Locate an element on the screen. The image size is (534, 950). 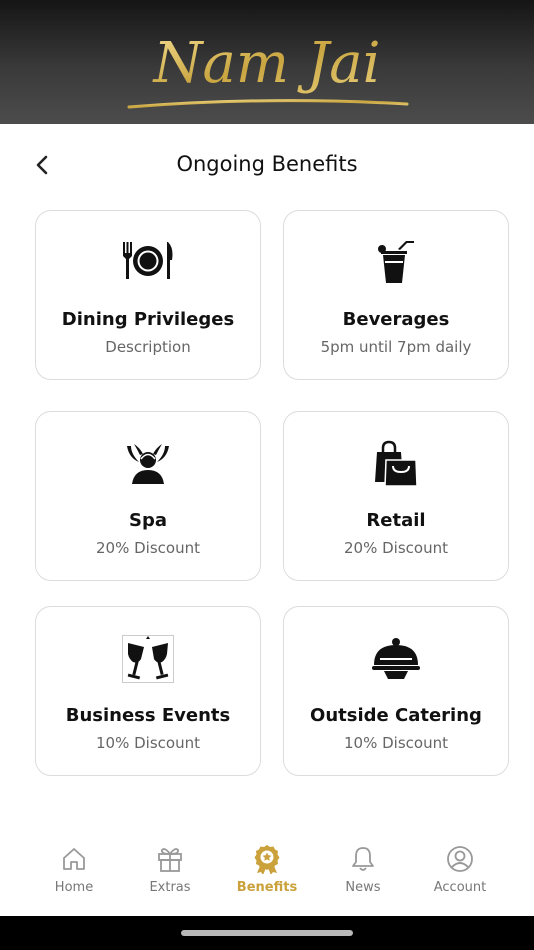
tab-label: Extras is located at coordinates (170, 887).